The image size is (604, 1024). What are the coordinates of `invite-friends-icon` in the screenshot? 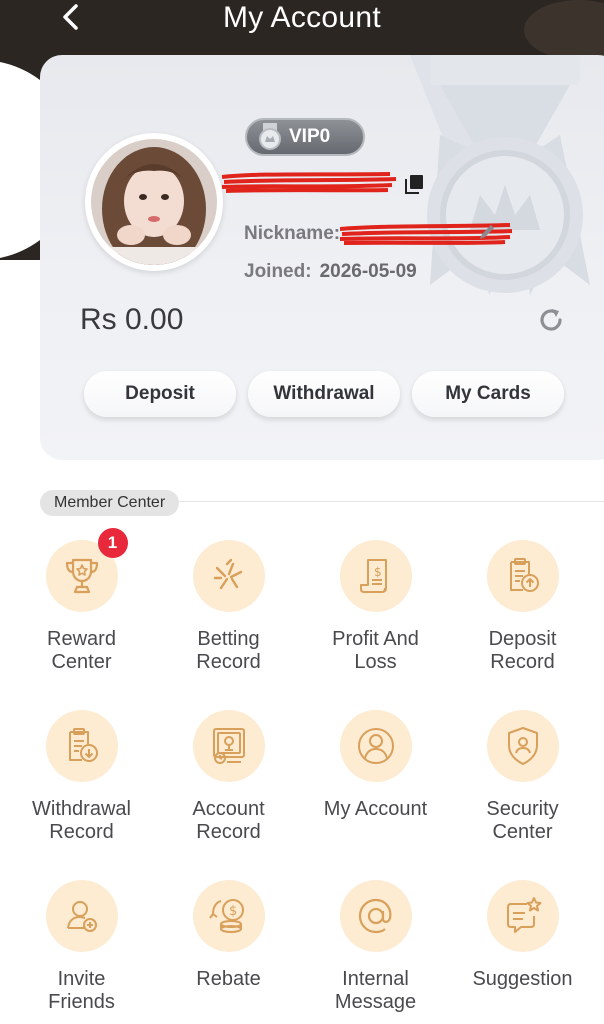 It's located at (81, 916).